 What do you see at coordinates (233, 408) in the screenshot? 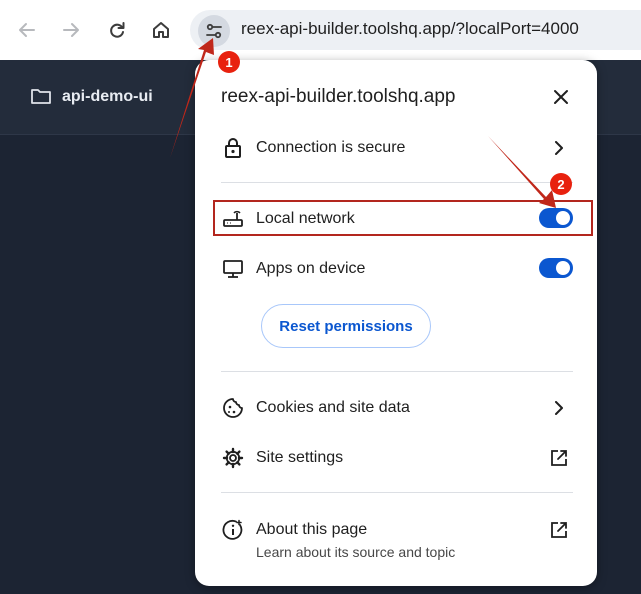
I see `cookie-icon` at bounding box center [233, 408].